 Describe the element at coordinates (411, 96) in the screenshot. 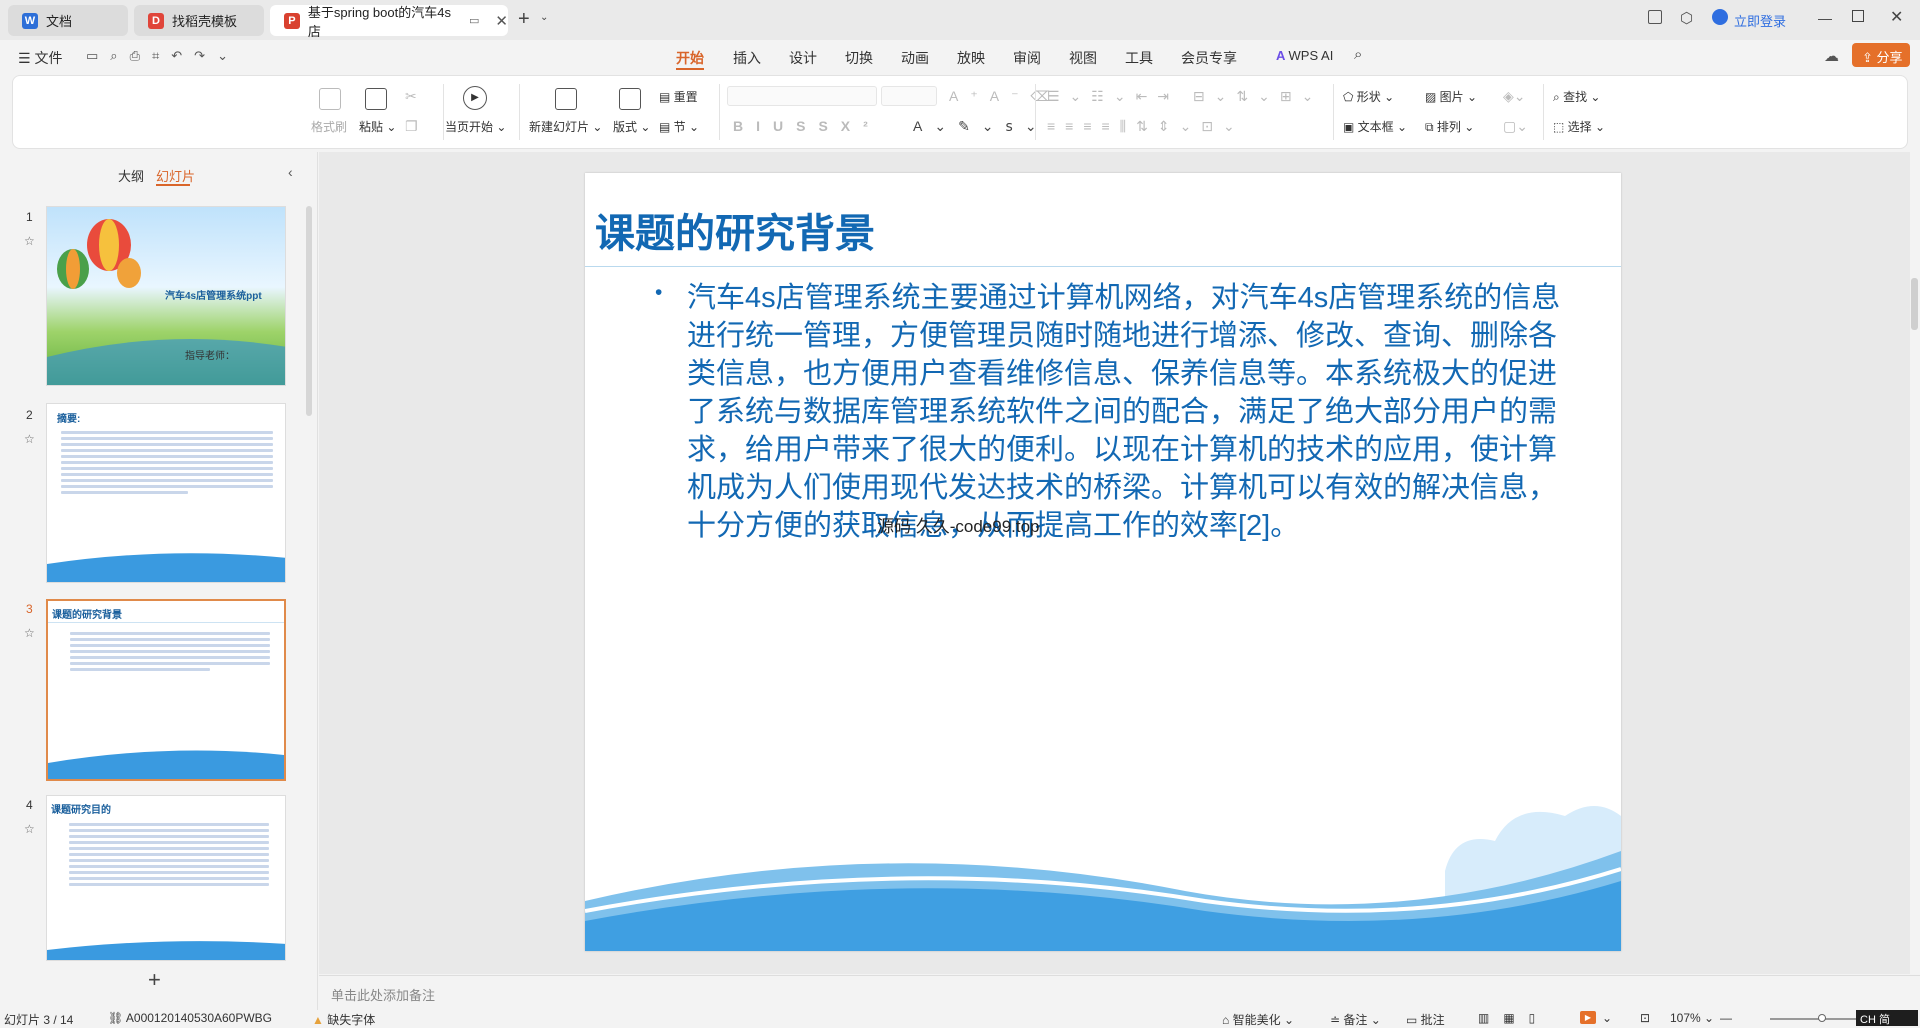

I see `cut-icon: ✂` at that location.